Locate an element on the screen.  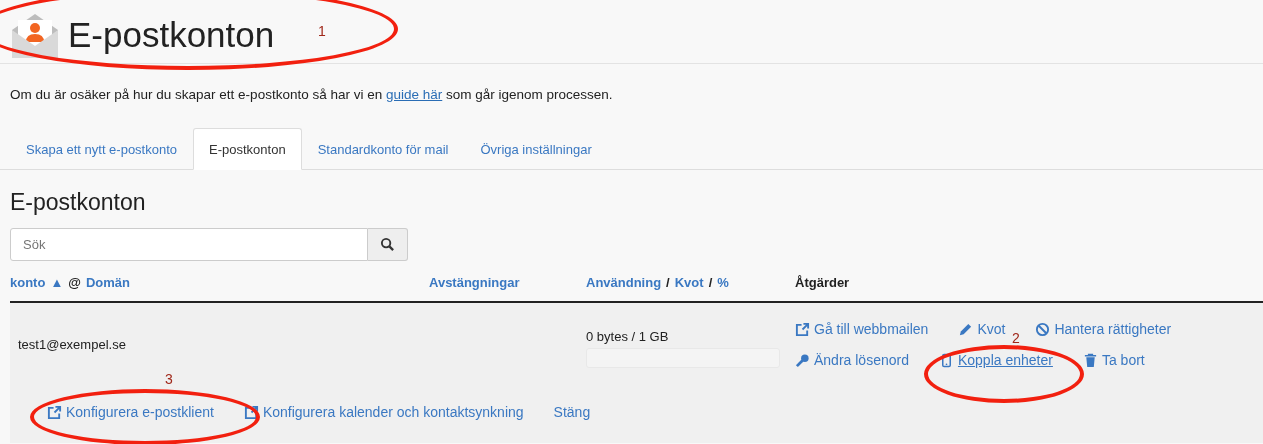
action-link: Hantera rättigheter is located at coordinates (1103, 329).